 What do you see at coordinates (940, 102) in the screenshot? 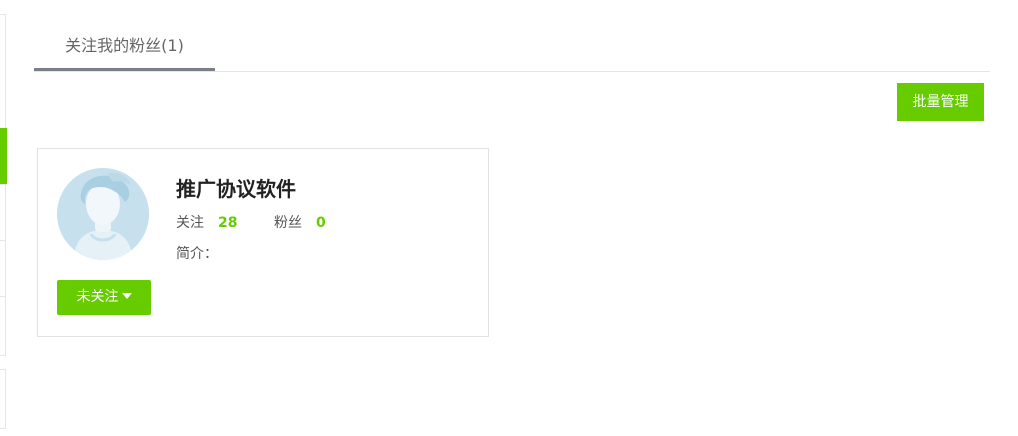
I see `batch-manage-button: 批量管理` at bounding box center [940, 102].